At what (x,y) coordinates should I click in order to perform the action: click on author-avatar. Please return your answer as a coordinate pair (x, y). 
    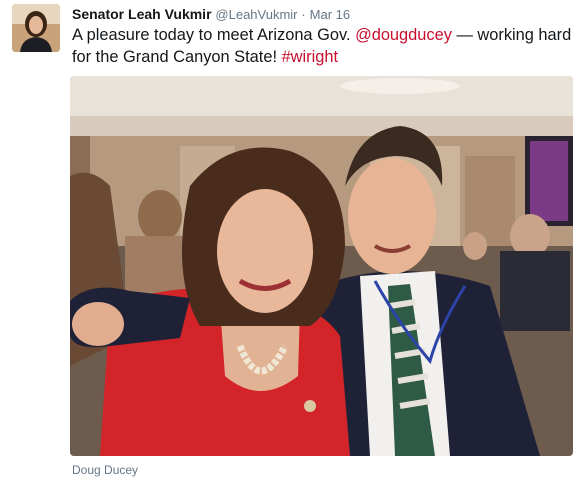
    Looking at the image, I should click on (36, 28).